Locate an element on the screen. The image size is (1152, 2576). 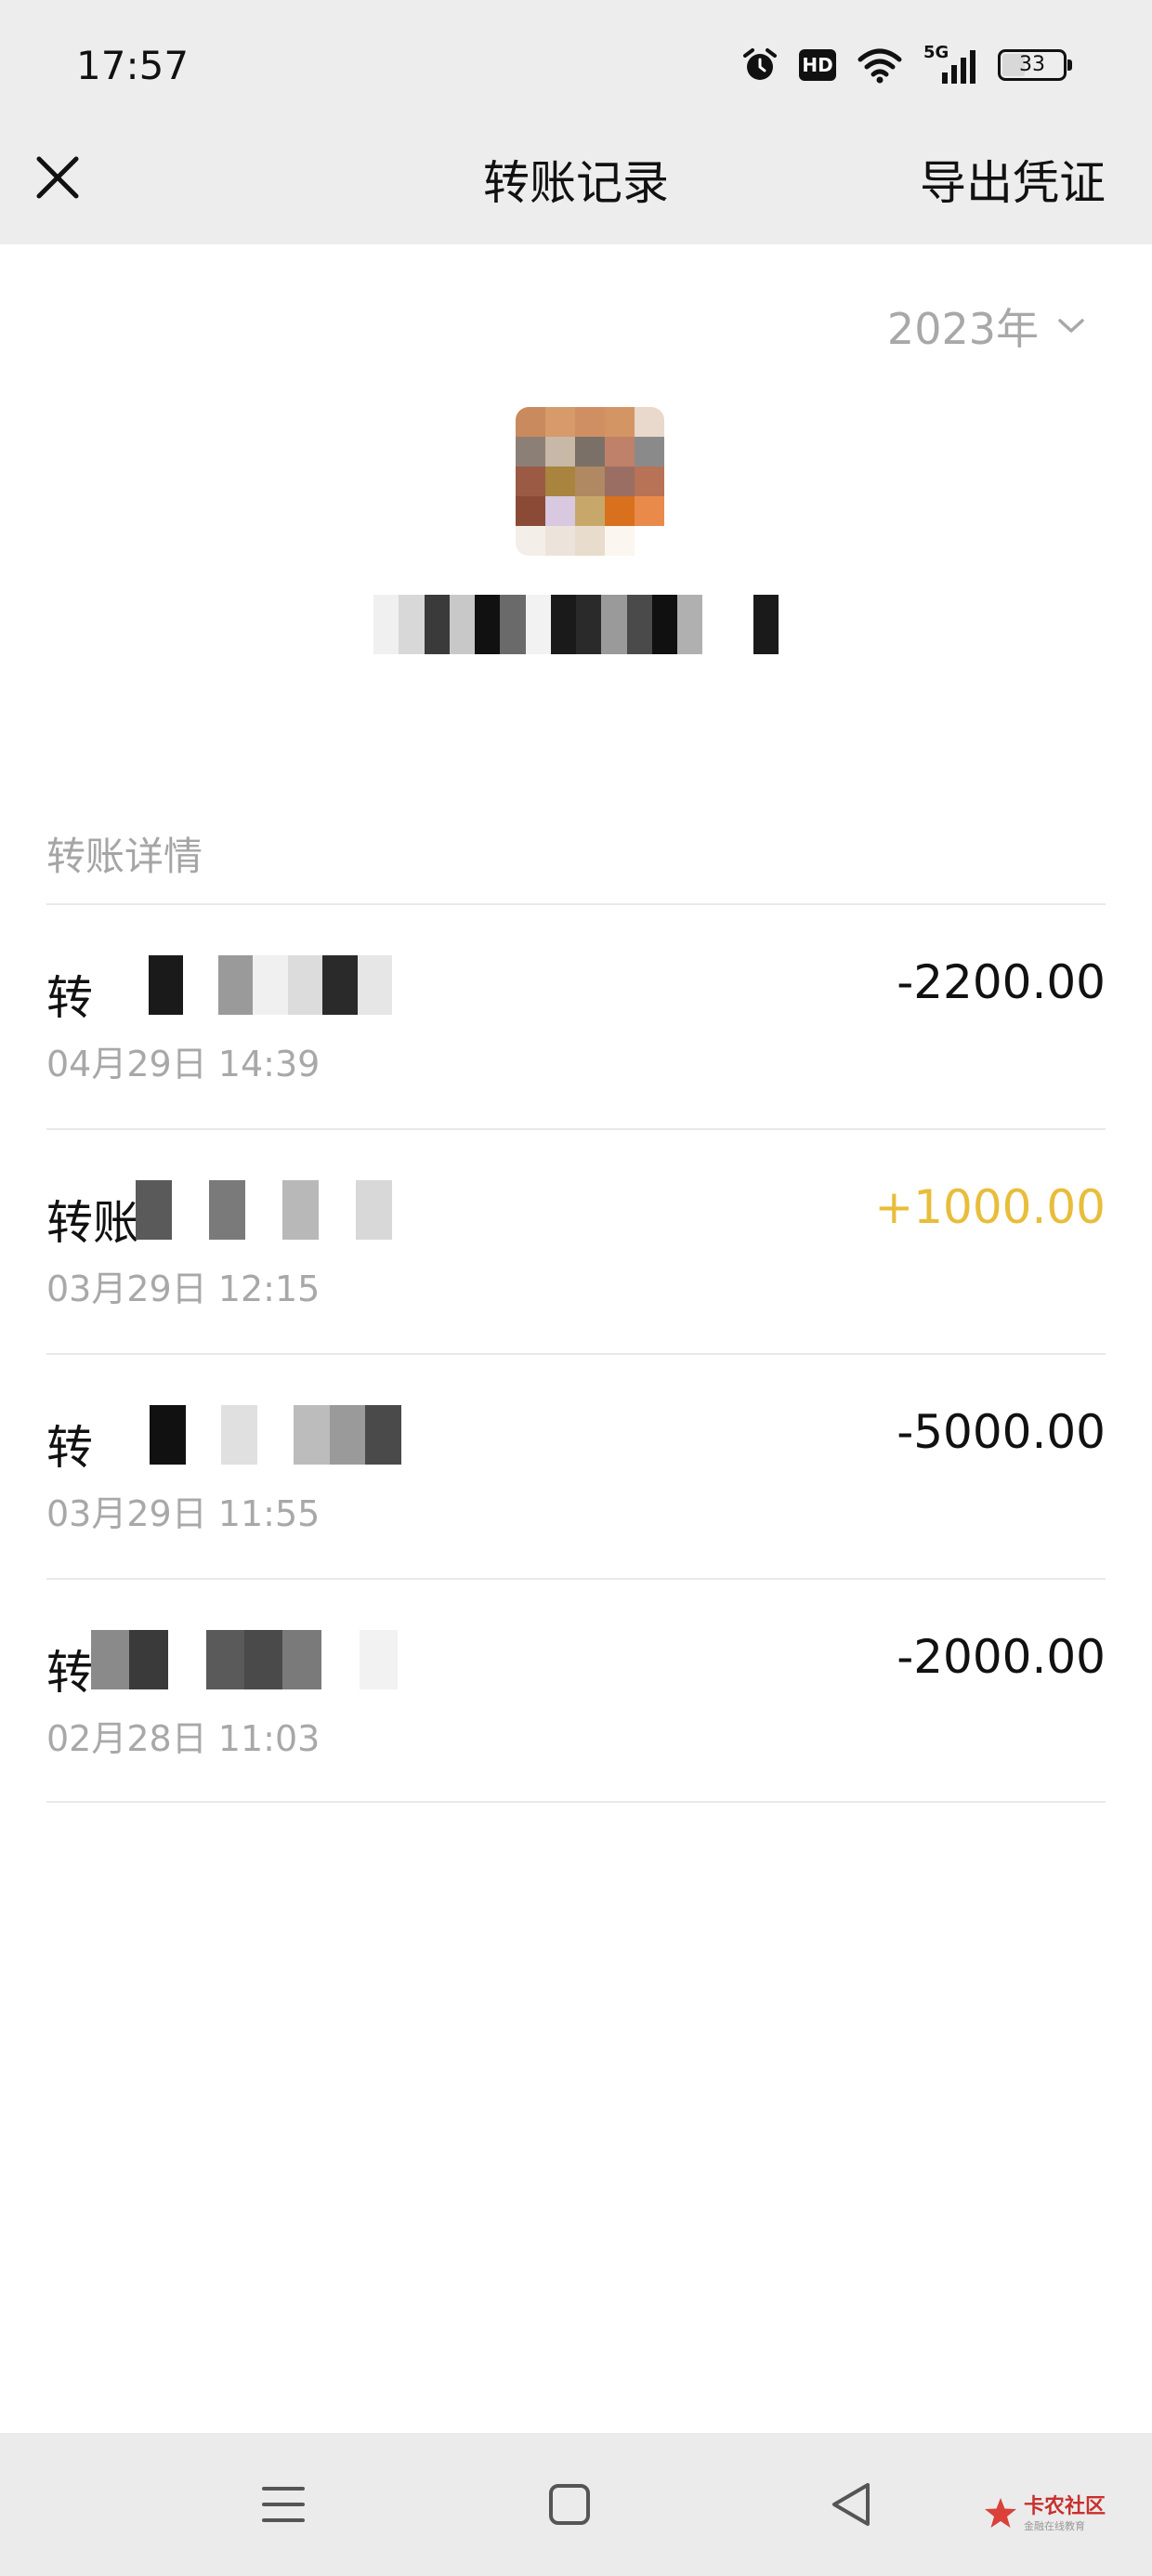
transaction-amount: -2000.00 is located at coordinates (1001, 1657).